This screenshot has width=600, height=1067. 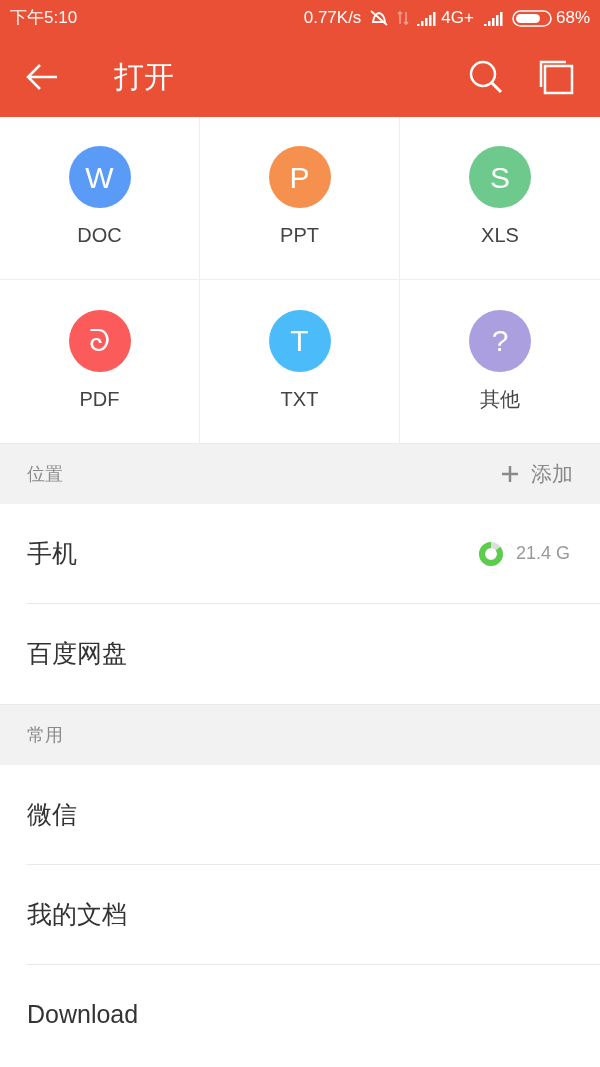 I want to click on storage-size: 21.4 G, so click(x=542, y=553).